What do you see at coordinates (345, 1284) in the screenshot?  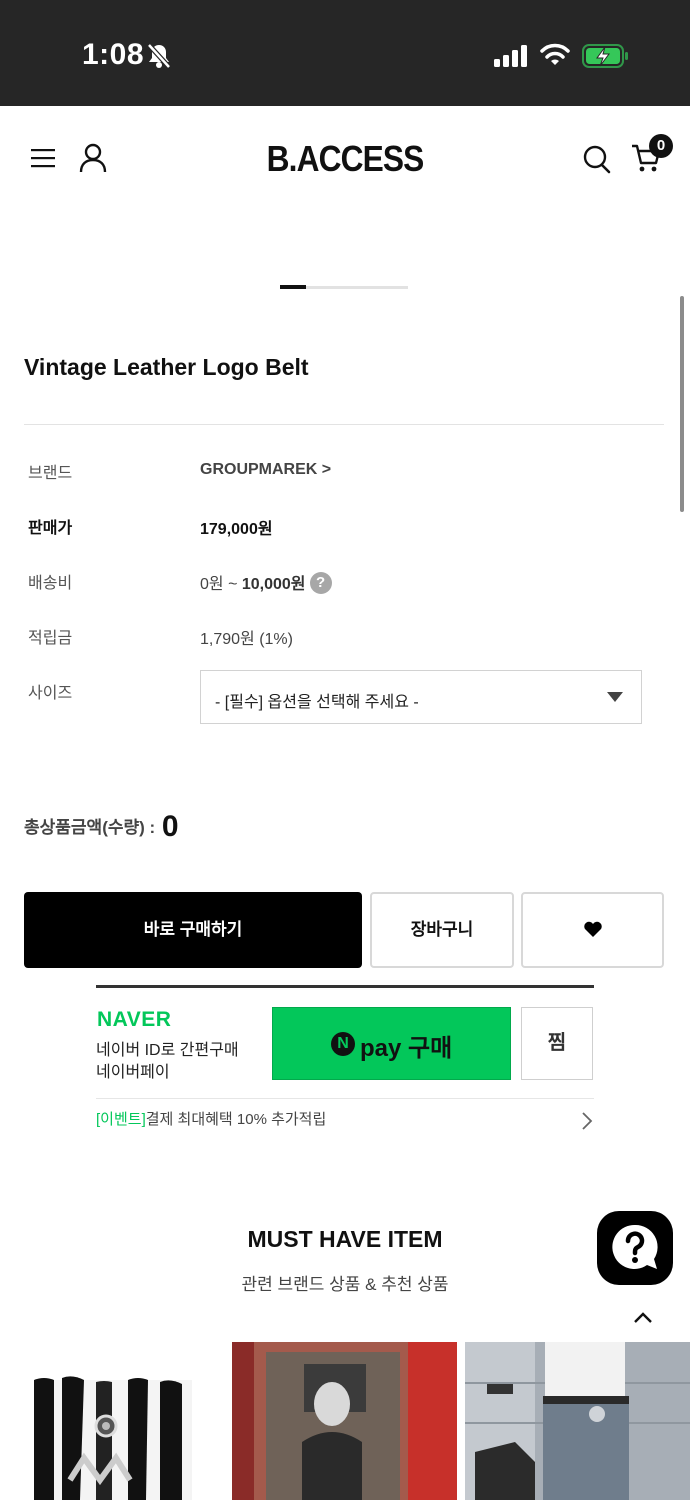 I see `must-have-subtitle: 관련 브랜드 상품 & 추천 상품` at bounding box center [345, 1284].